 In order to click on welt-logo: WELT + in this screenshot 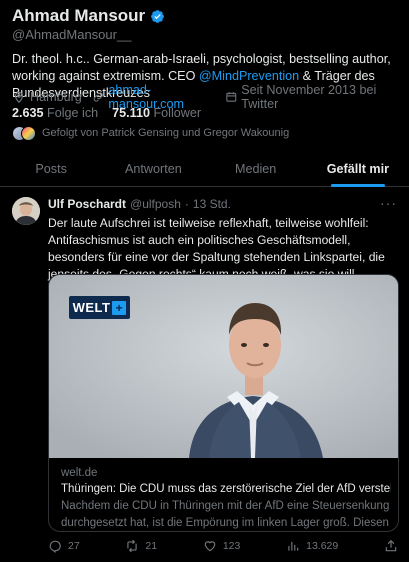, I will do `click(99, 307)`.